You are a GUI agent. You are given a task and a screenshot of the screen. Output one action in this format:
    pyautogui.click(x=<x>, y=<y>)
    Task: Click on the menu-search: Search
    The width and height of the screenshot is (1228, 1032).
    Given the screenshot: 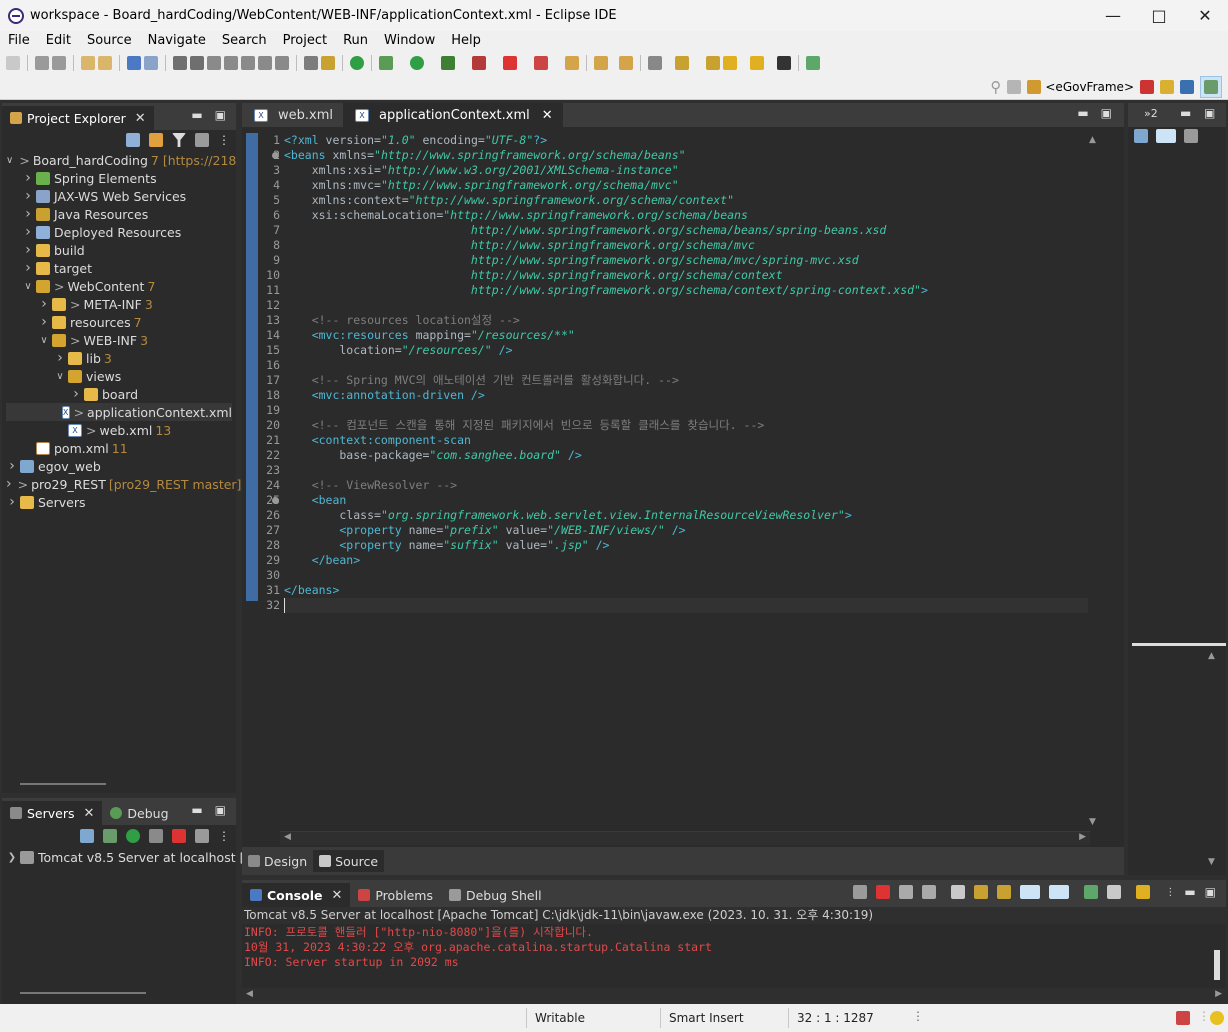 What is the action you would take?
    pyautogui.click(x=244, y=40)
    